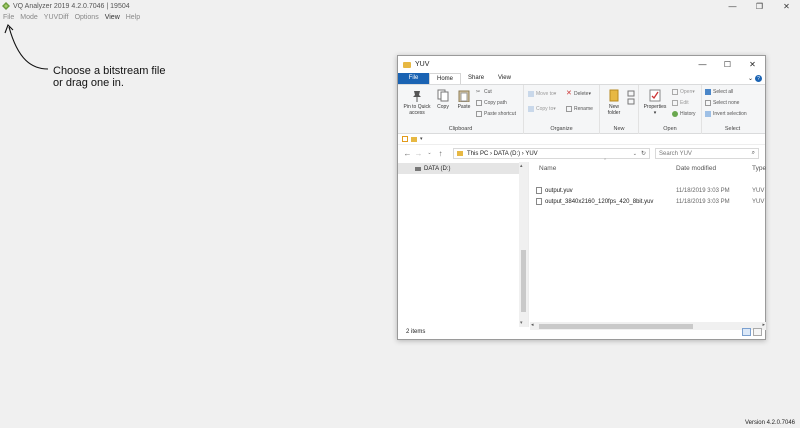 This screenshot has width=800, height=428. What do you see at coordinates (688, 114) in the screenshot?
I see `history-label: History` at bounding box center [688, 114].